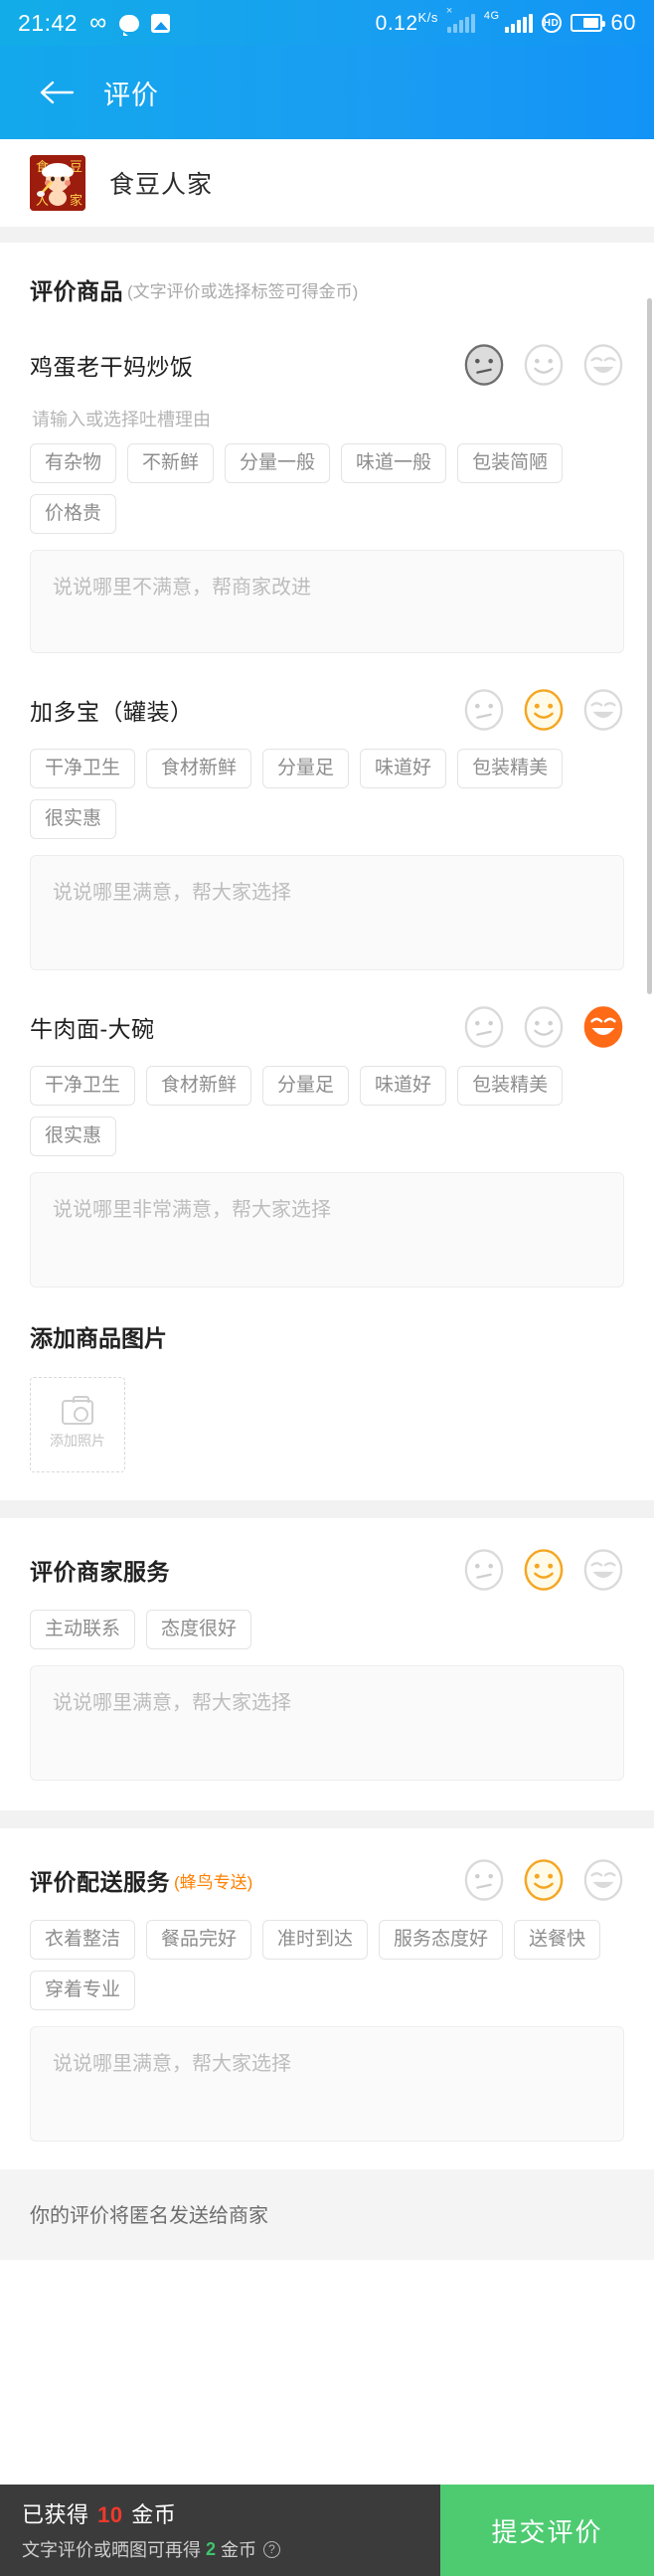  Describe the element at coordinates (327, 1868) in the screenshot. I see `delivery-section-header: 评价配送服务 (蜂鸟专送)` at that location.